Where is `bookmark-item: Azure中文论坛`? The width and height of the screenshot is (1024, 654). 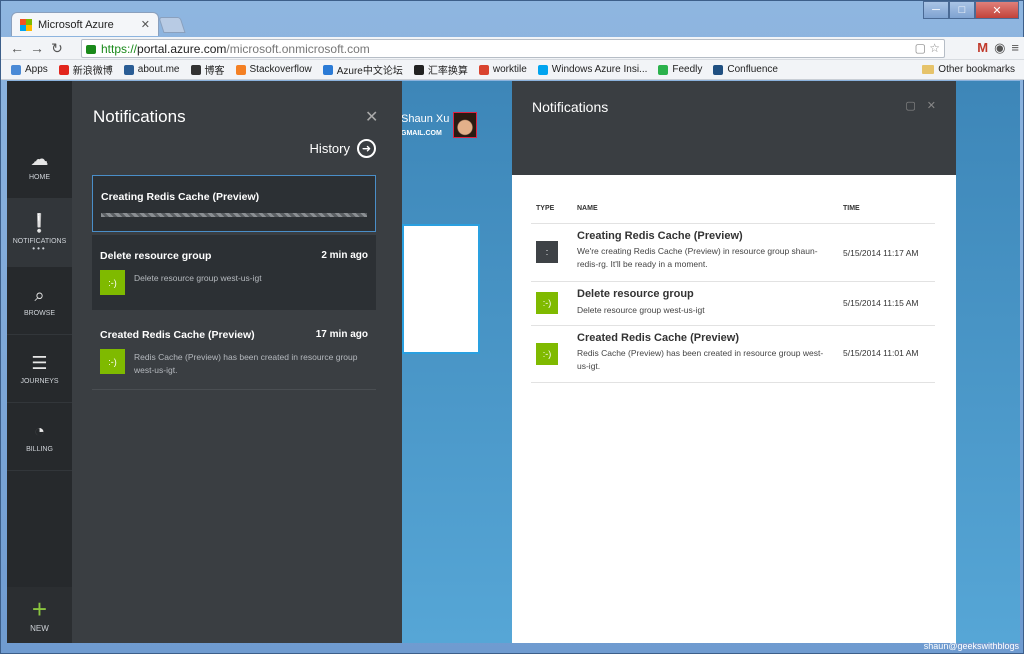
bookmark-item: Azure中文论坛 is located at coordinates (362, 69).